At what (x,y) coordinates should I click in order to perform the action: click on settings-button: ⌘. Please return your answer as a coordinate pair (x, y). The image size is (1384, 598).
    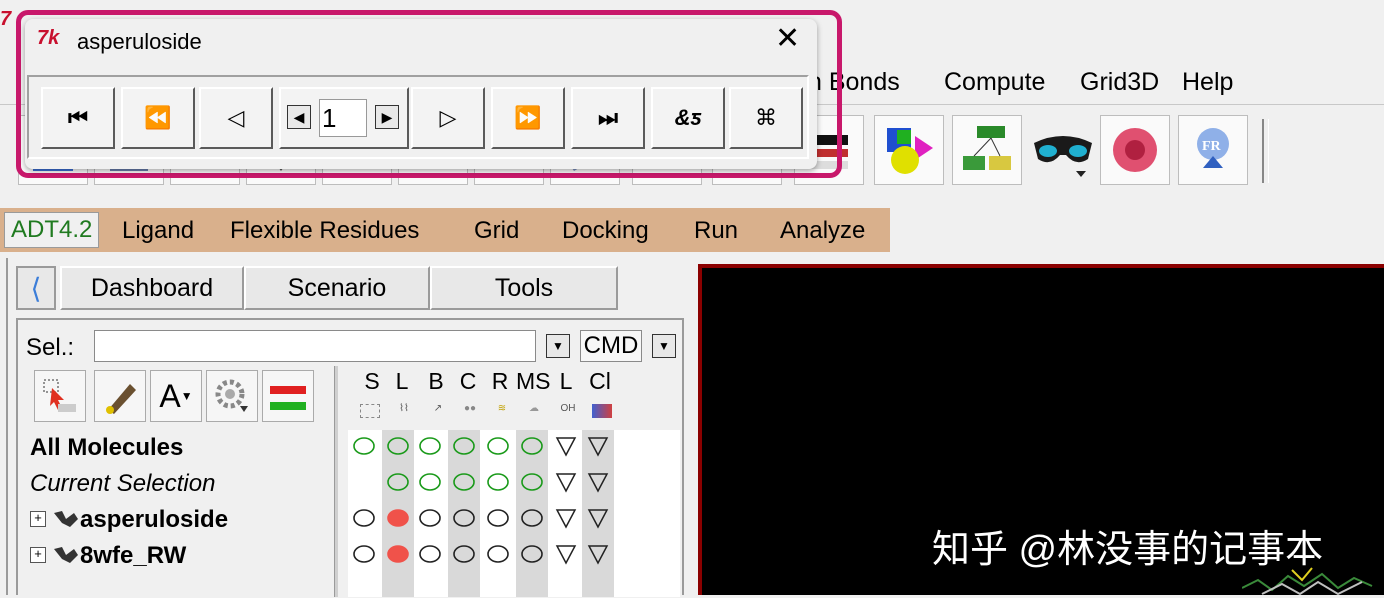
    Looking at the image, I should click on (766, 118).